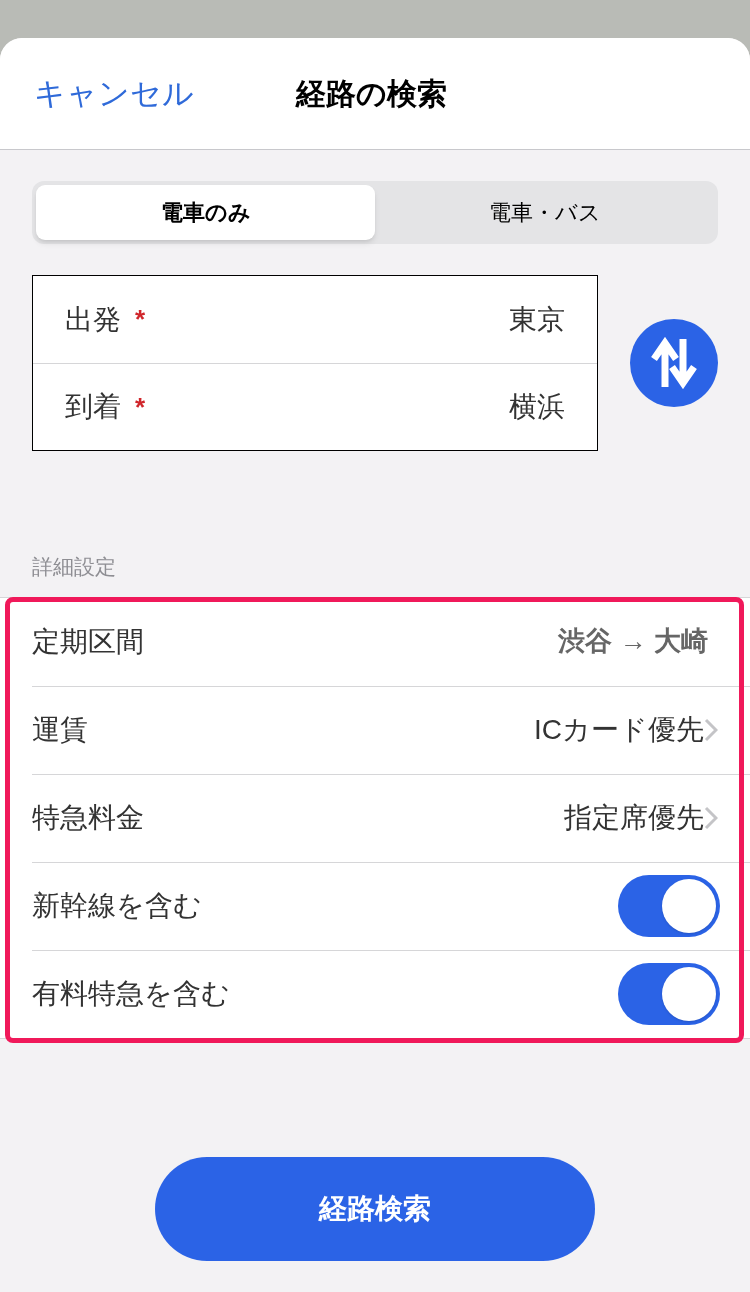 This screenshot has height=1292, width=750. What do you see at coordinates (88, 818) in the screenshot?
I see `setting-label: 特急料金` at bounding box center [88, 818].